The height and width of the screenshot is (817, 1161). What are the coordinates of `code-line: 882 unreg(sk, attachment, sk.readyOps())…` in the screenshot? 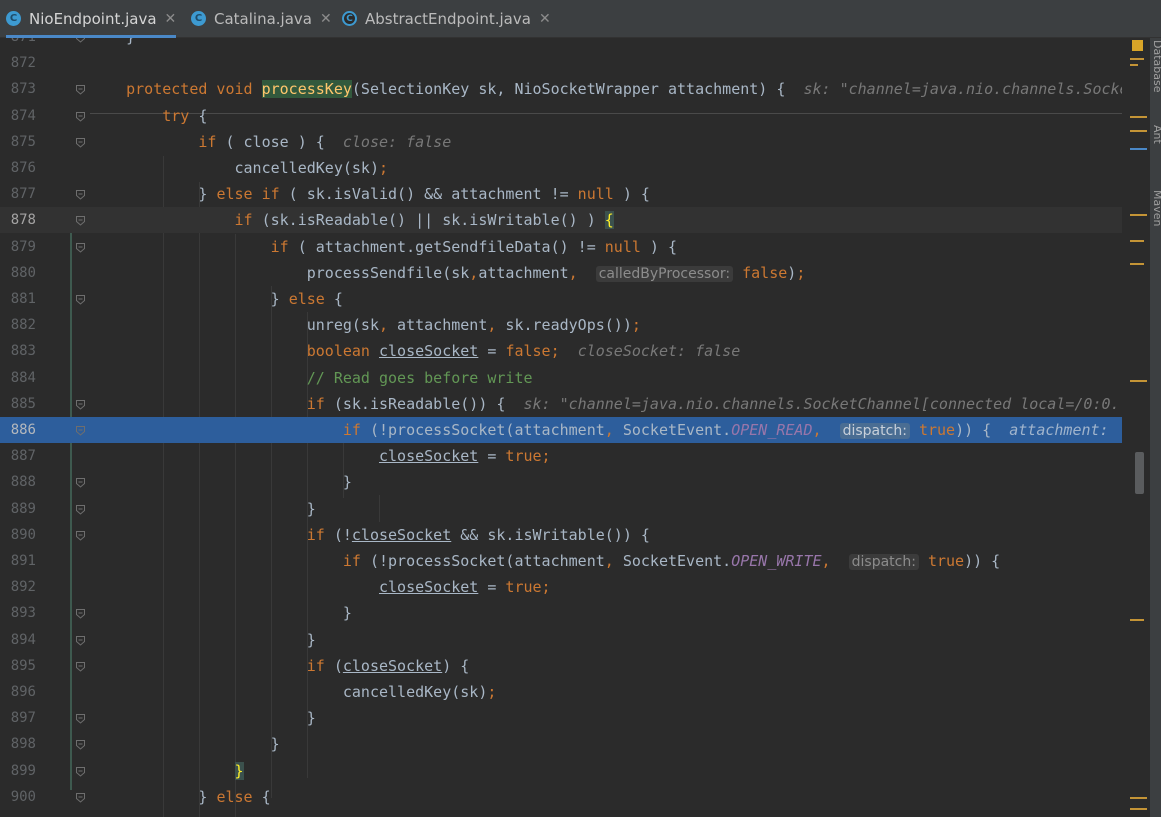 It's located at (561, 325).